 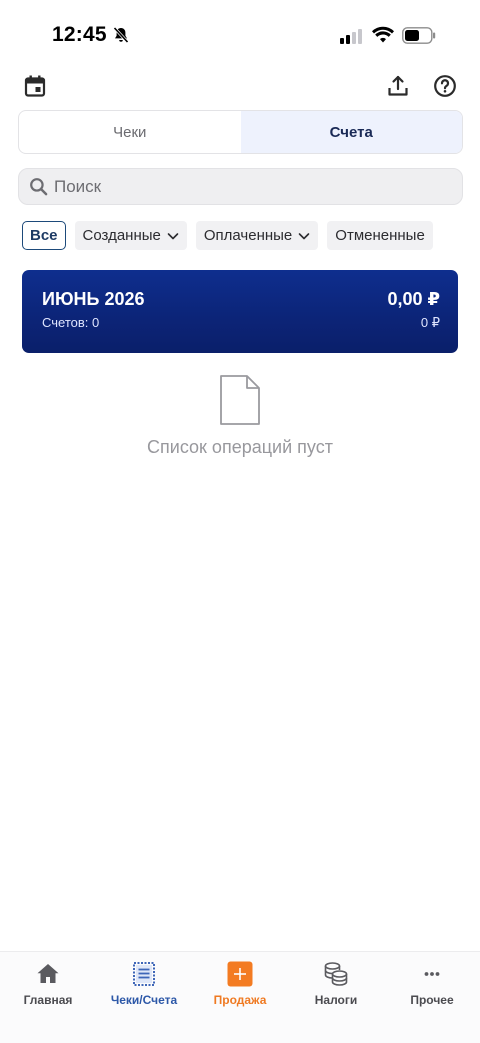 What do you see at coordinates (79, 34) in the screenshot?
I see `status-time: 12:45` at bounding box center [79, 34].